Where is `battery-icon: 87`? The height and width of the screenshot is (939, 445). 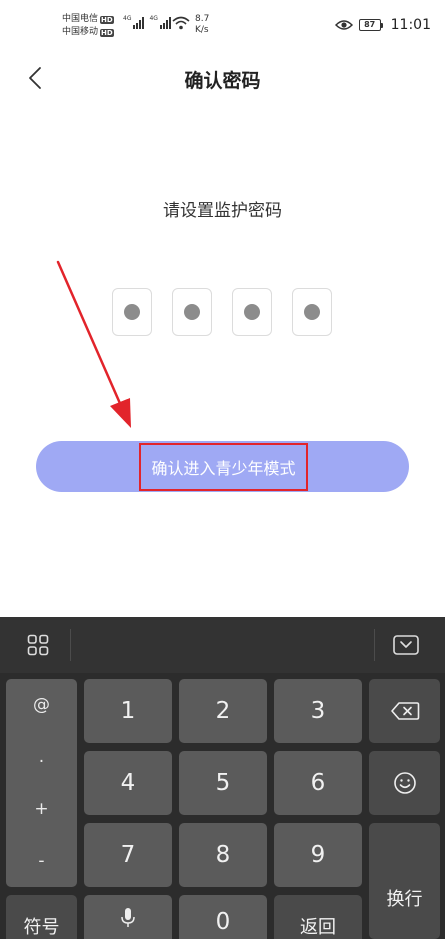
battery-icon: 87 is located at coordinates (370, 25).